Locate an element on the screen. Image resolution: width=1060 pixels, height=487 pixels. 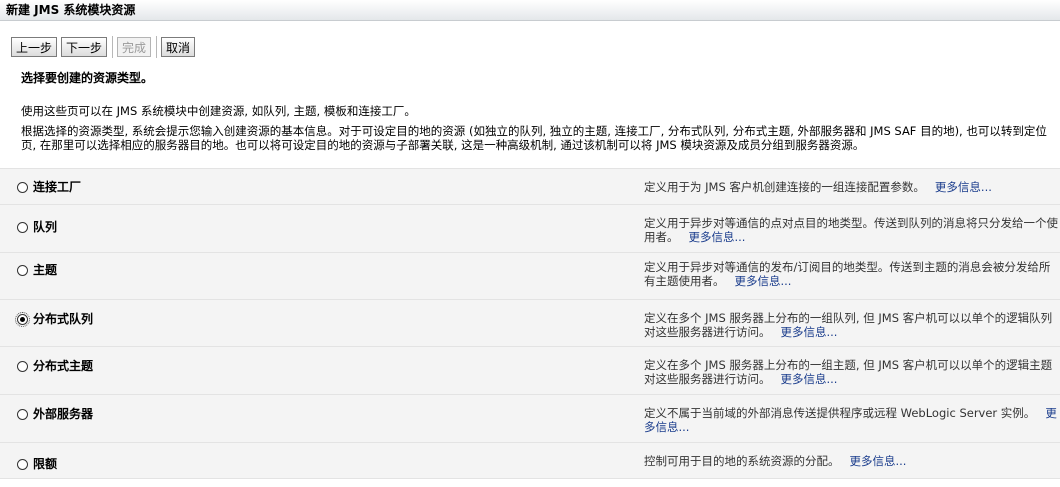
connection-factory-label: 连接工厂 is located at coordinates (57, 187).